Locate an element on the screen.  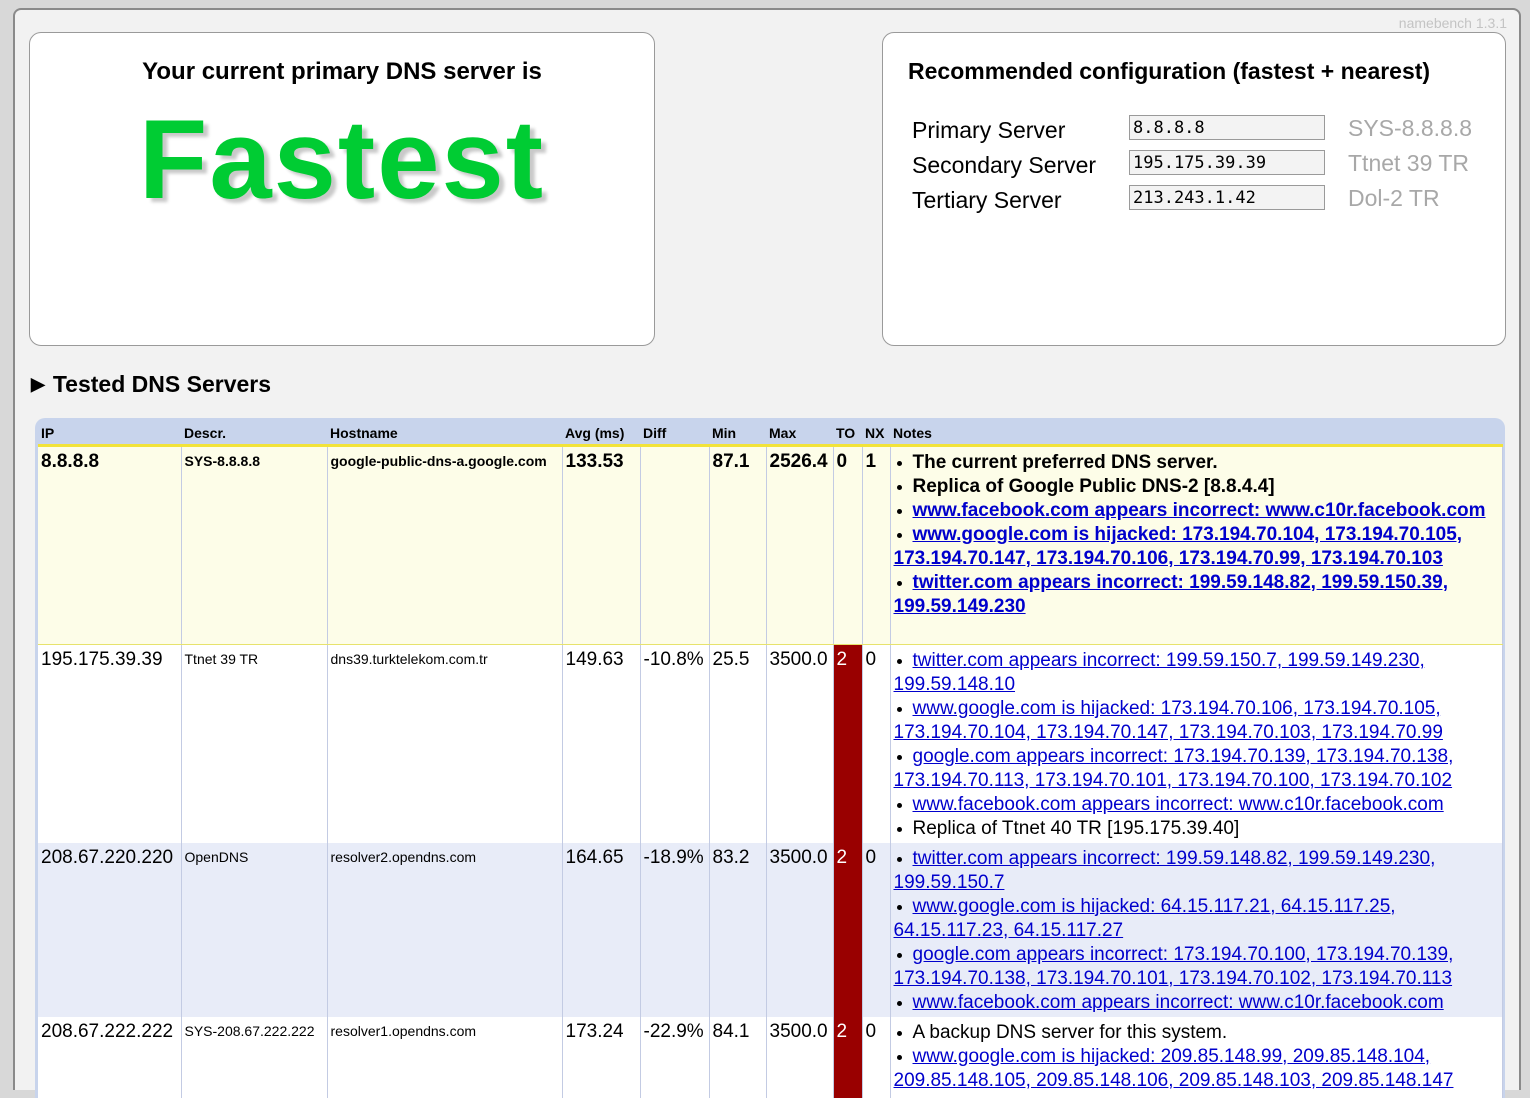
cell-hostname: resolver1.opendns.com is located at coordinates (444, 1057).